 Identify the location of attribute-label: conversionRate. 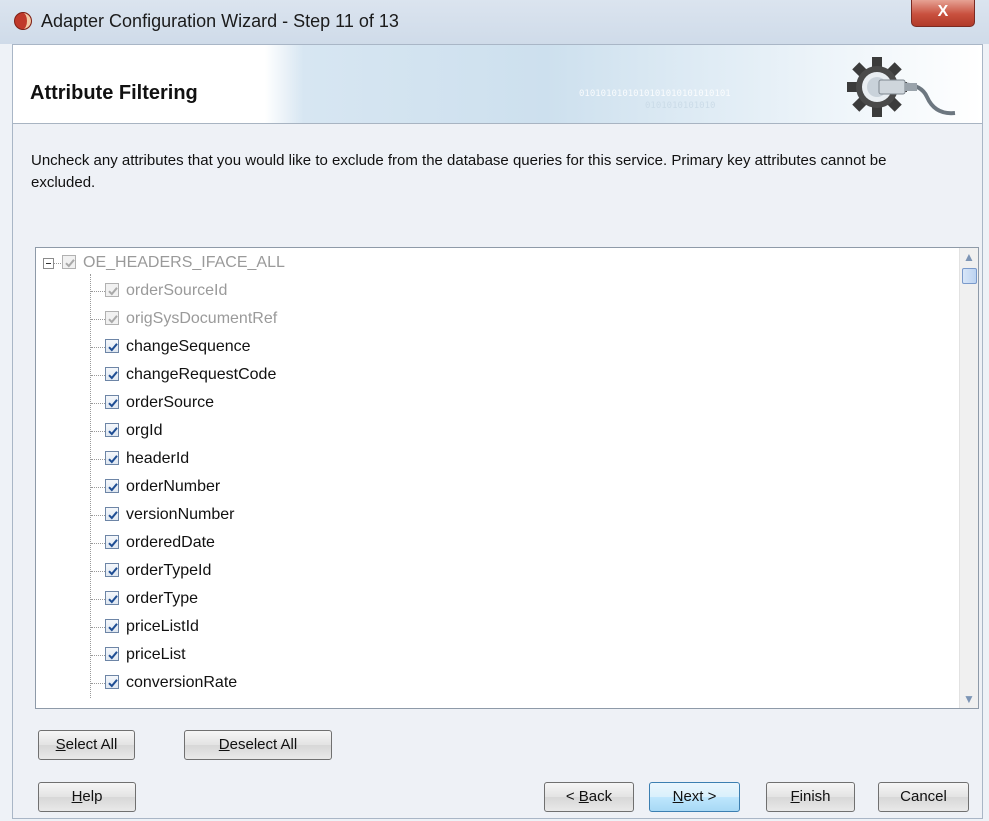
(182, 682).